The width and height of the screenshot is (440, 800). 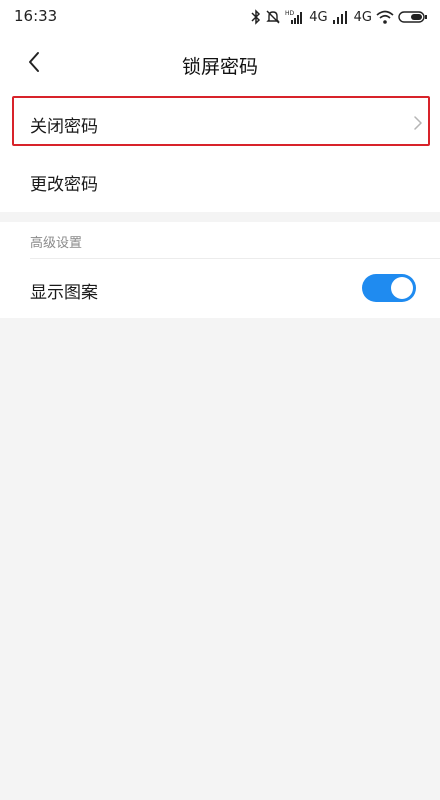 I want to click on status-time: 16:33, so click(x=36, y=16).